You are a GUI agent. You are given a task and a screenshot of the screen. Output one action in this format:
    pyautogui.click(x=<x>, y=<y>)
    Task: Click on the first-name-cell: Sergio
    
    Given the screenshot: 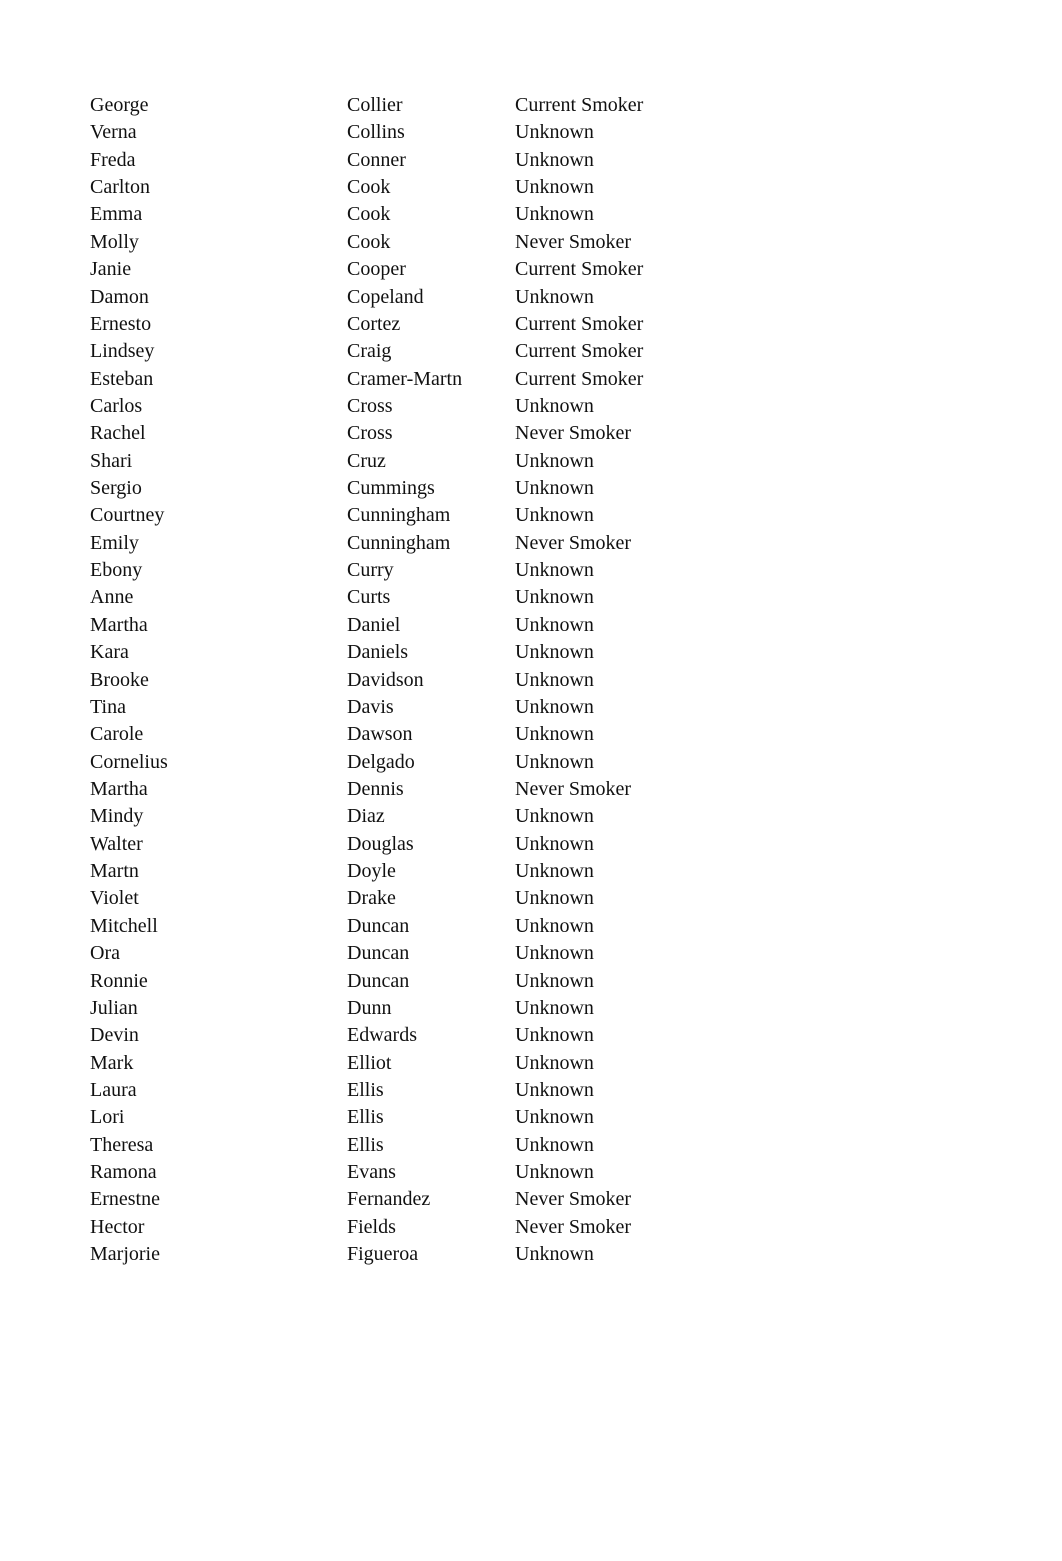 What is the action you would take?
    pyautogui.click(x=116, y=488)
    